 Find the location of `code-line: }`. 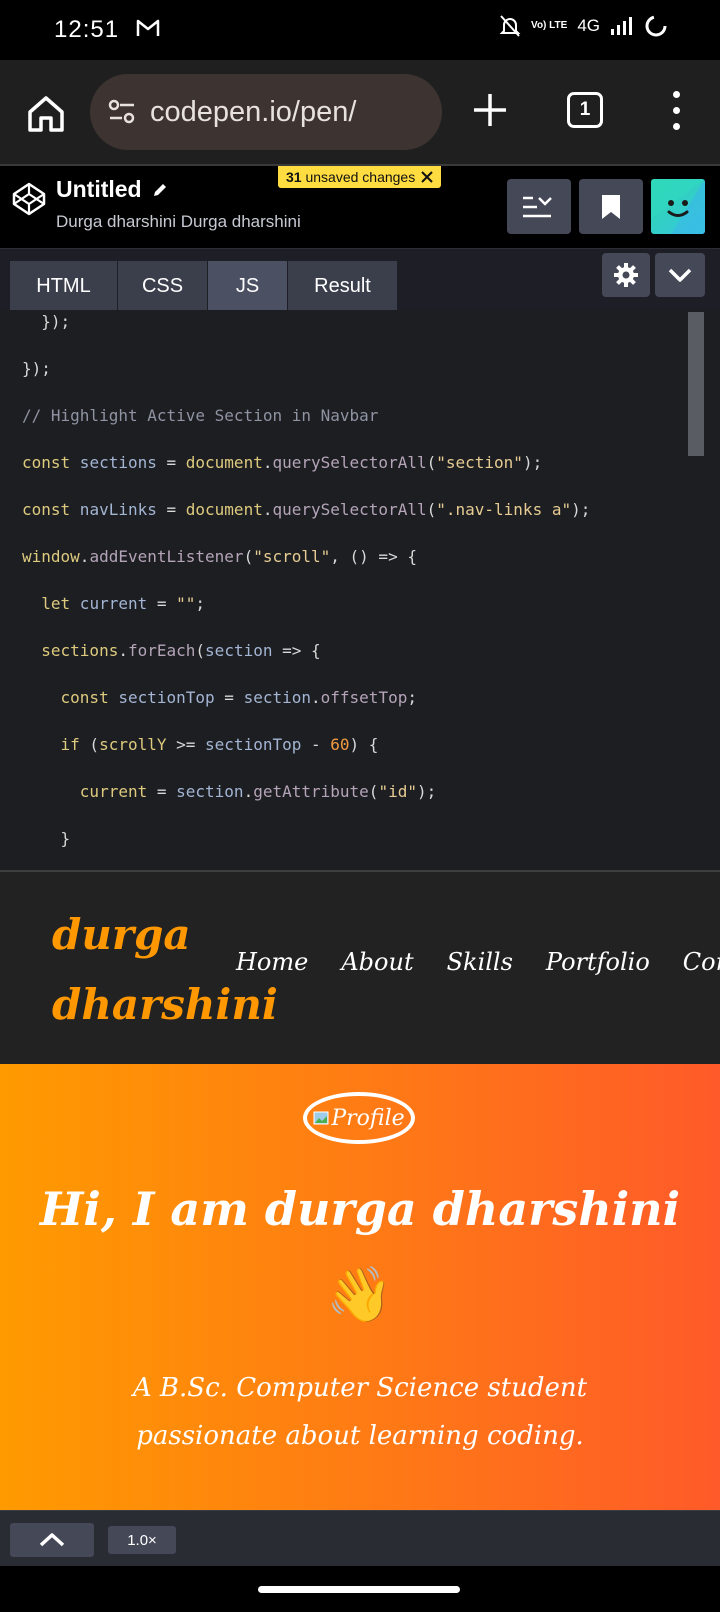

code-line: } is located at coordinates (46, 838).